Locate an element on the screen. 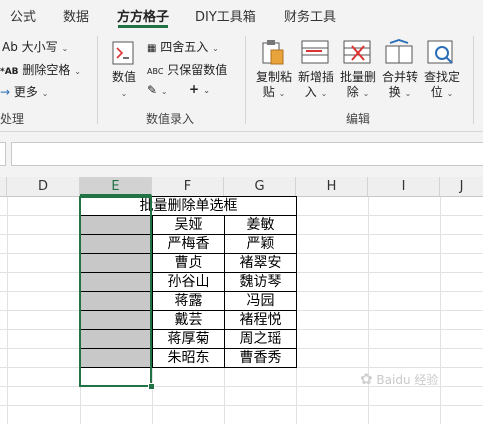 The image size is (483, 424). active-tab-indicator is located at coordinates (143, 26).